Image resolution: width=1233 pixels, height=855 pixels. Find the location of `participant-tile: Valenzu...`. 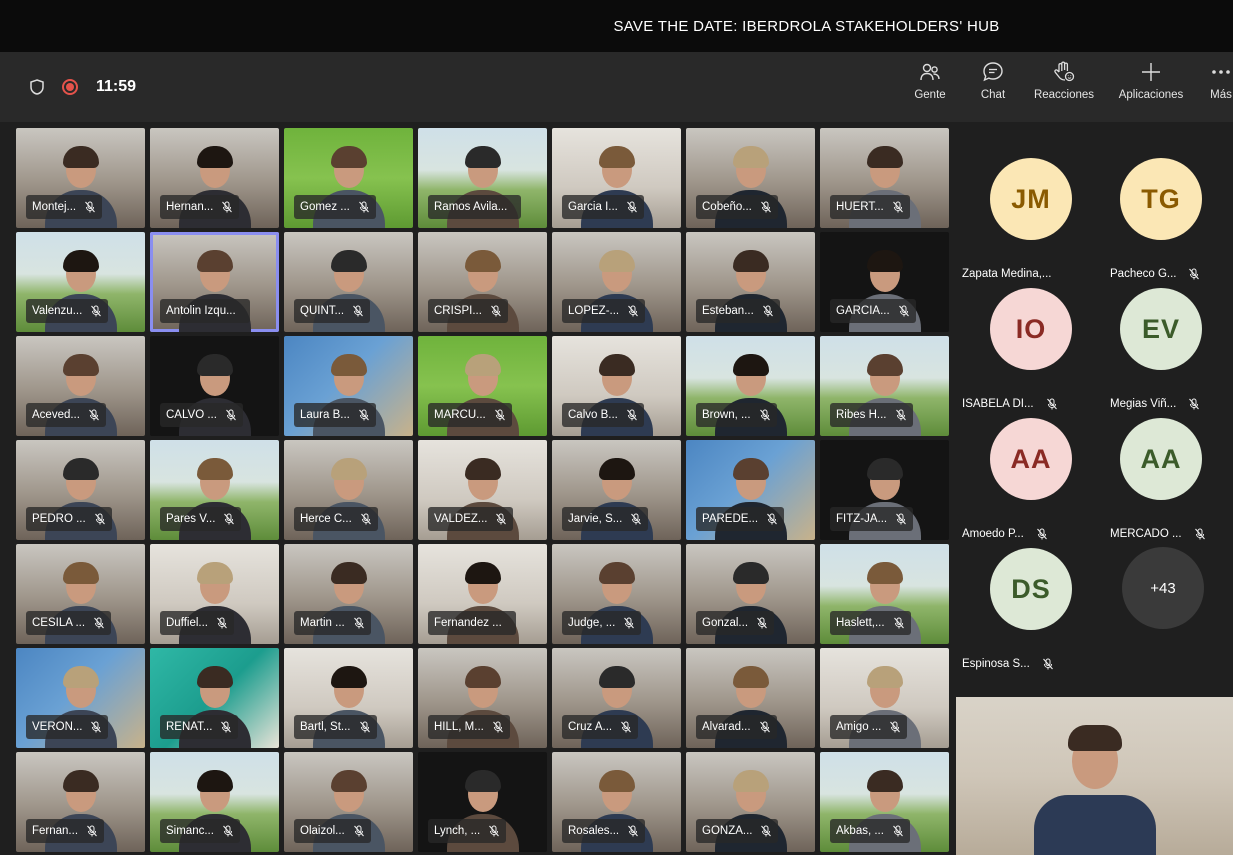

participant-tile: Valenzu... is located at coordinates (80, 282).